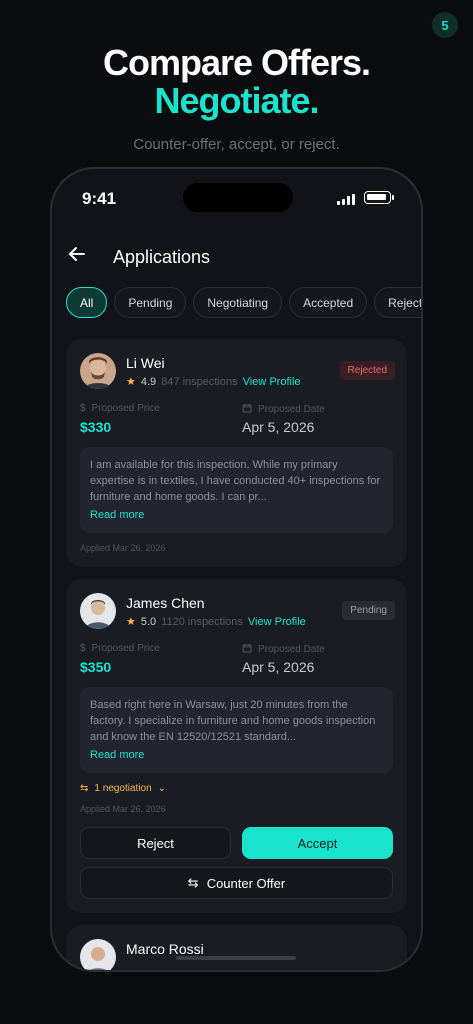  I want to click on inspection-count: 847 inspections, so click(199, 381).